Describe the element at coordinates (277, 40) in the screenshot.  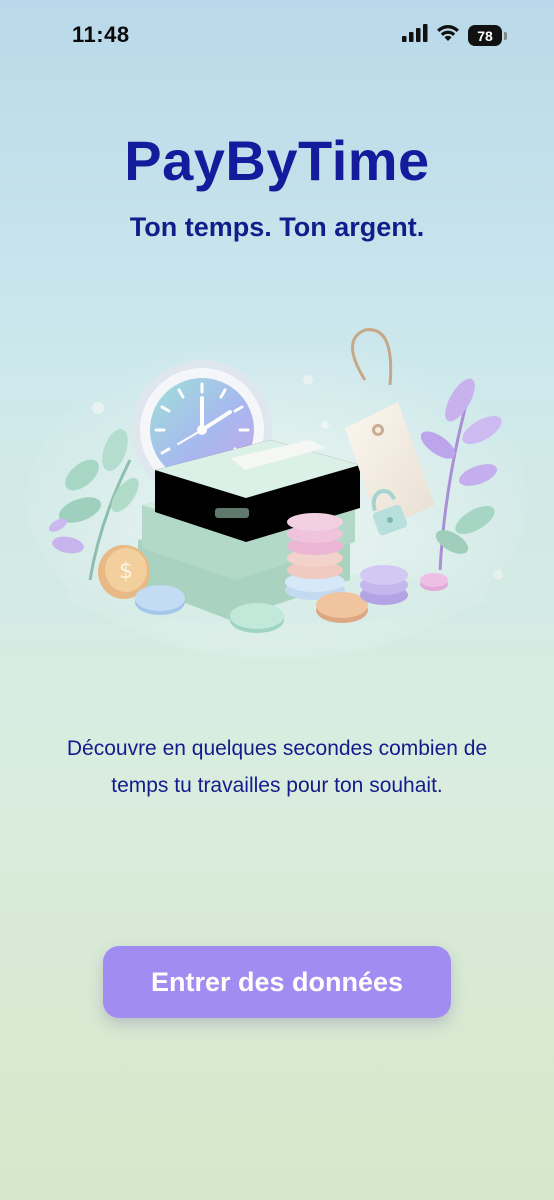
I see `status-bar: 11:48 78` at that location.